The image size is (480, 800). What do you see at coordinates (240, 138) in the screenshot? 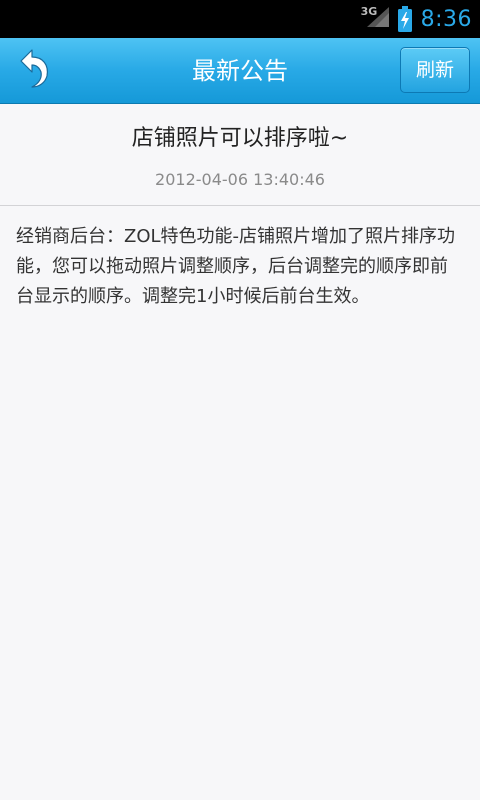
I see `article-title: 店铺照片可以排序啦~` at bounding box center [240, 138].